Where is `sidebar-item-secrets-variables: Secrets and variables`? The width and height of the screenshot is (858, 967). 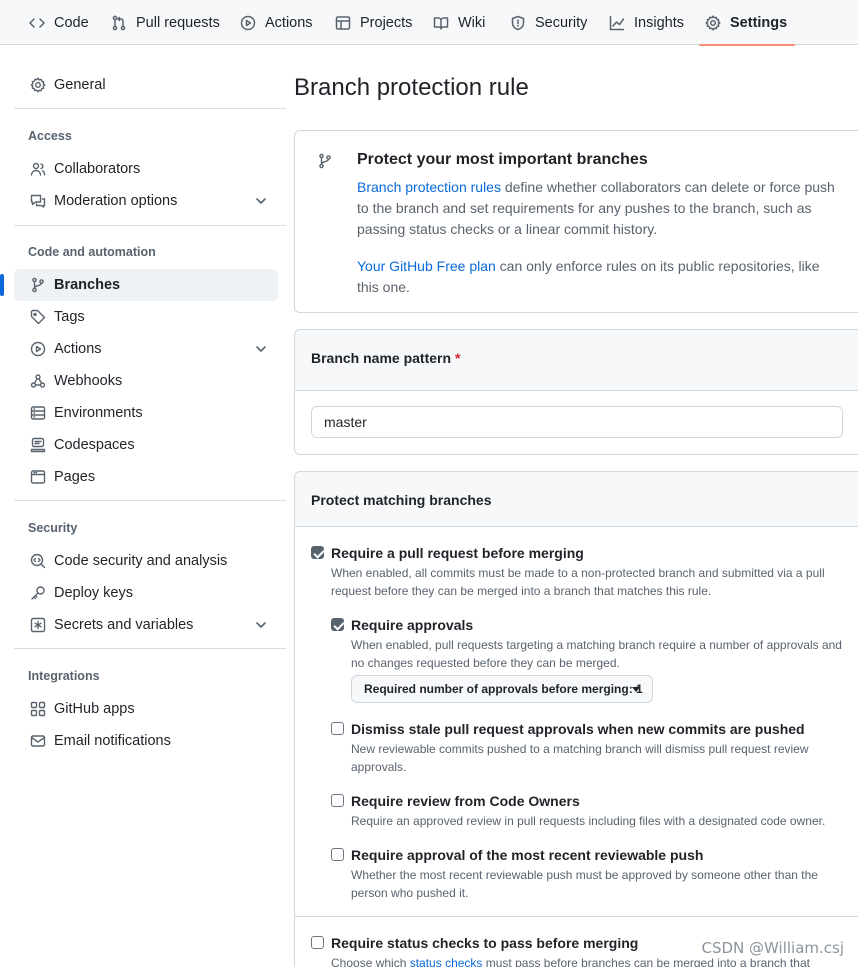 sidebar-item-secrets-variables: Secrets and variables is located at coordinates (146, 625).